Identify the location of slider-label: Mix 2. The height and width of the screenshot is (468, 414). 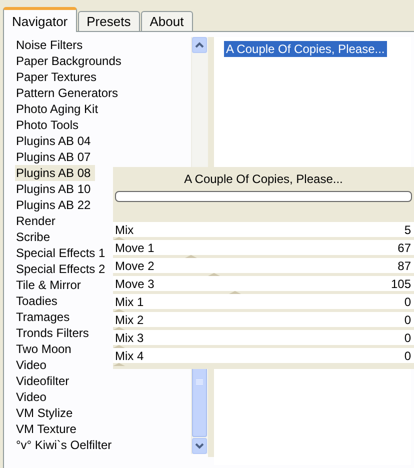
(129, 319).